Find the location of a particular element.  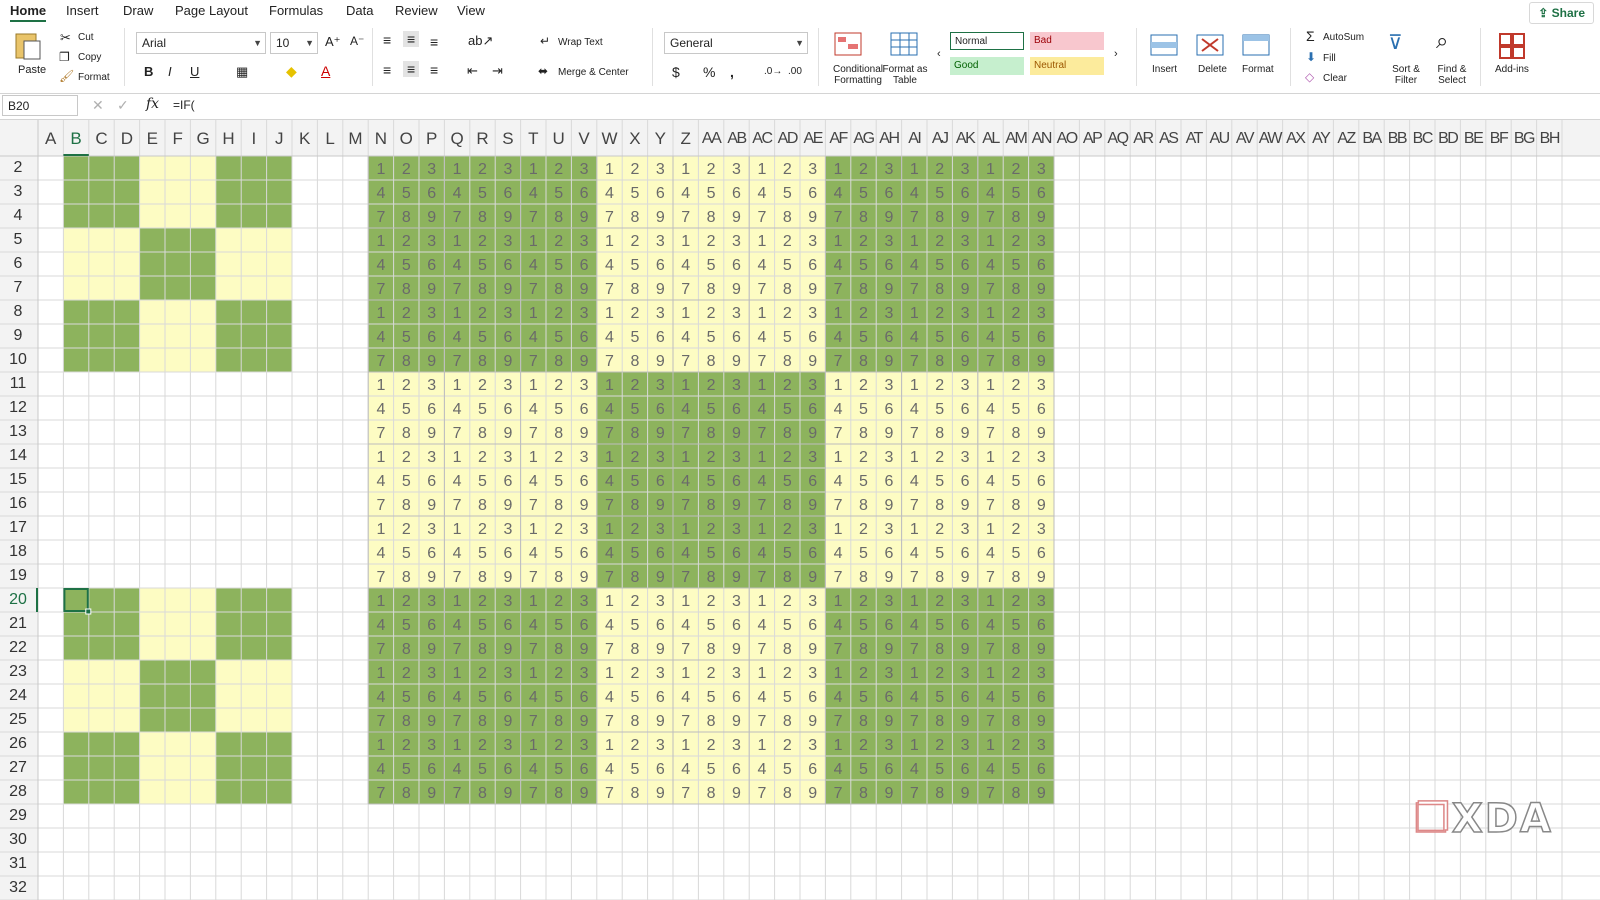

decrease-font-icon: A⁻ is located at coordinates (357, 41).